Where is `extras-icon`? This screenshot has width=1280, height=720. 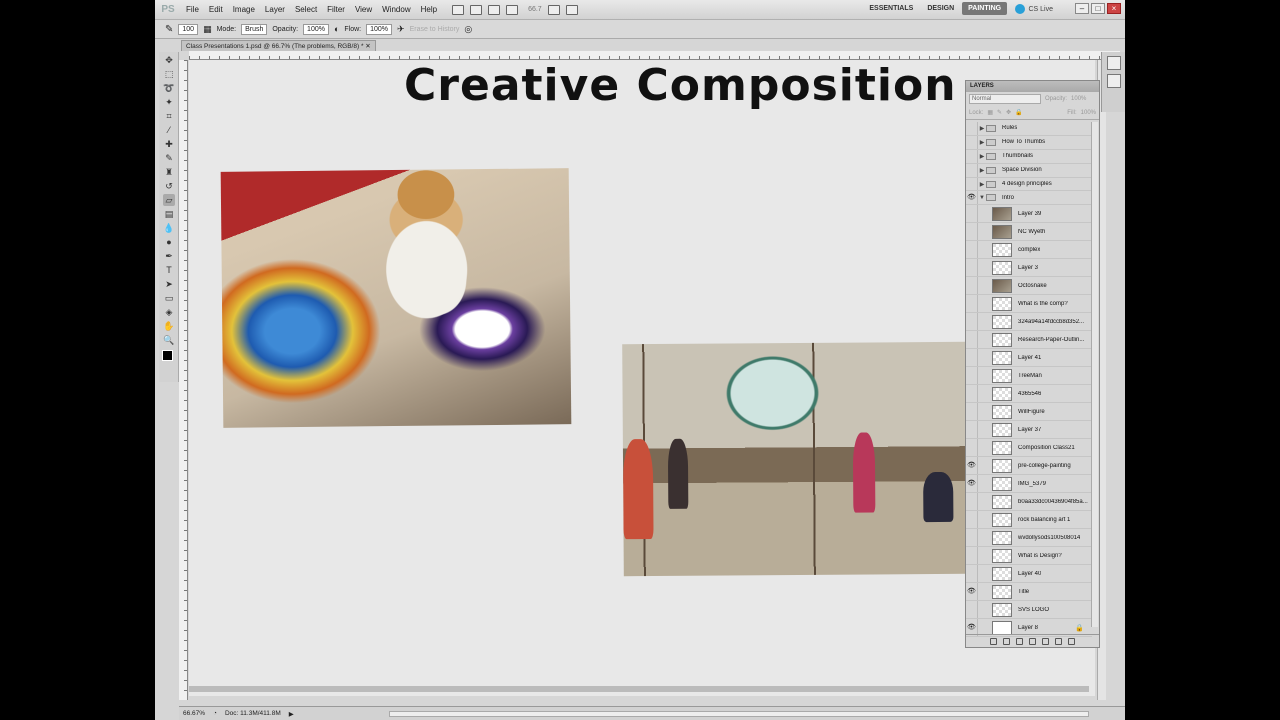 extras-icon is located at coordinates (571, 9).